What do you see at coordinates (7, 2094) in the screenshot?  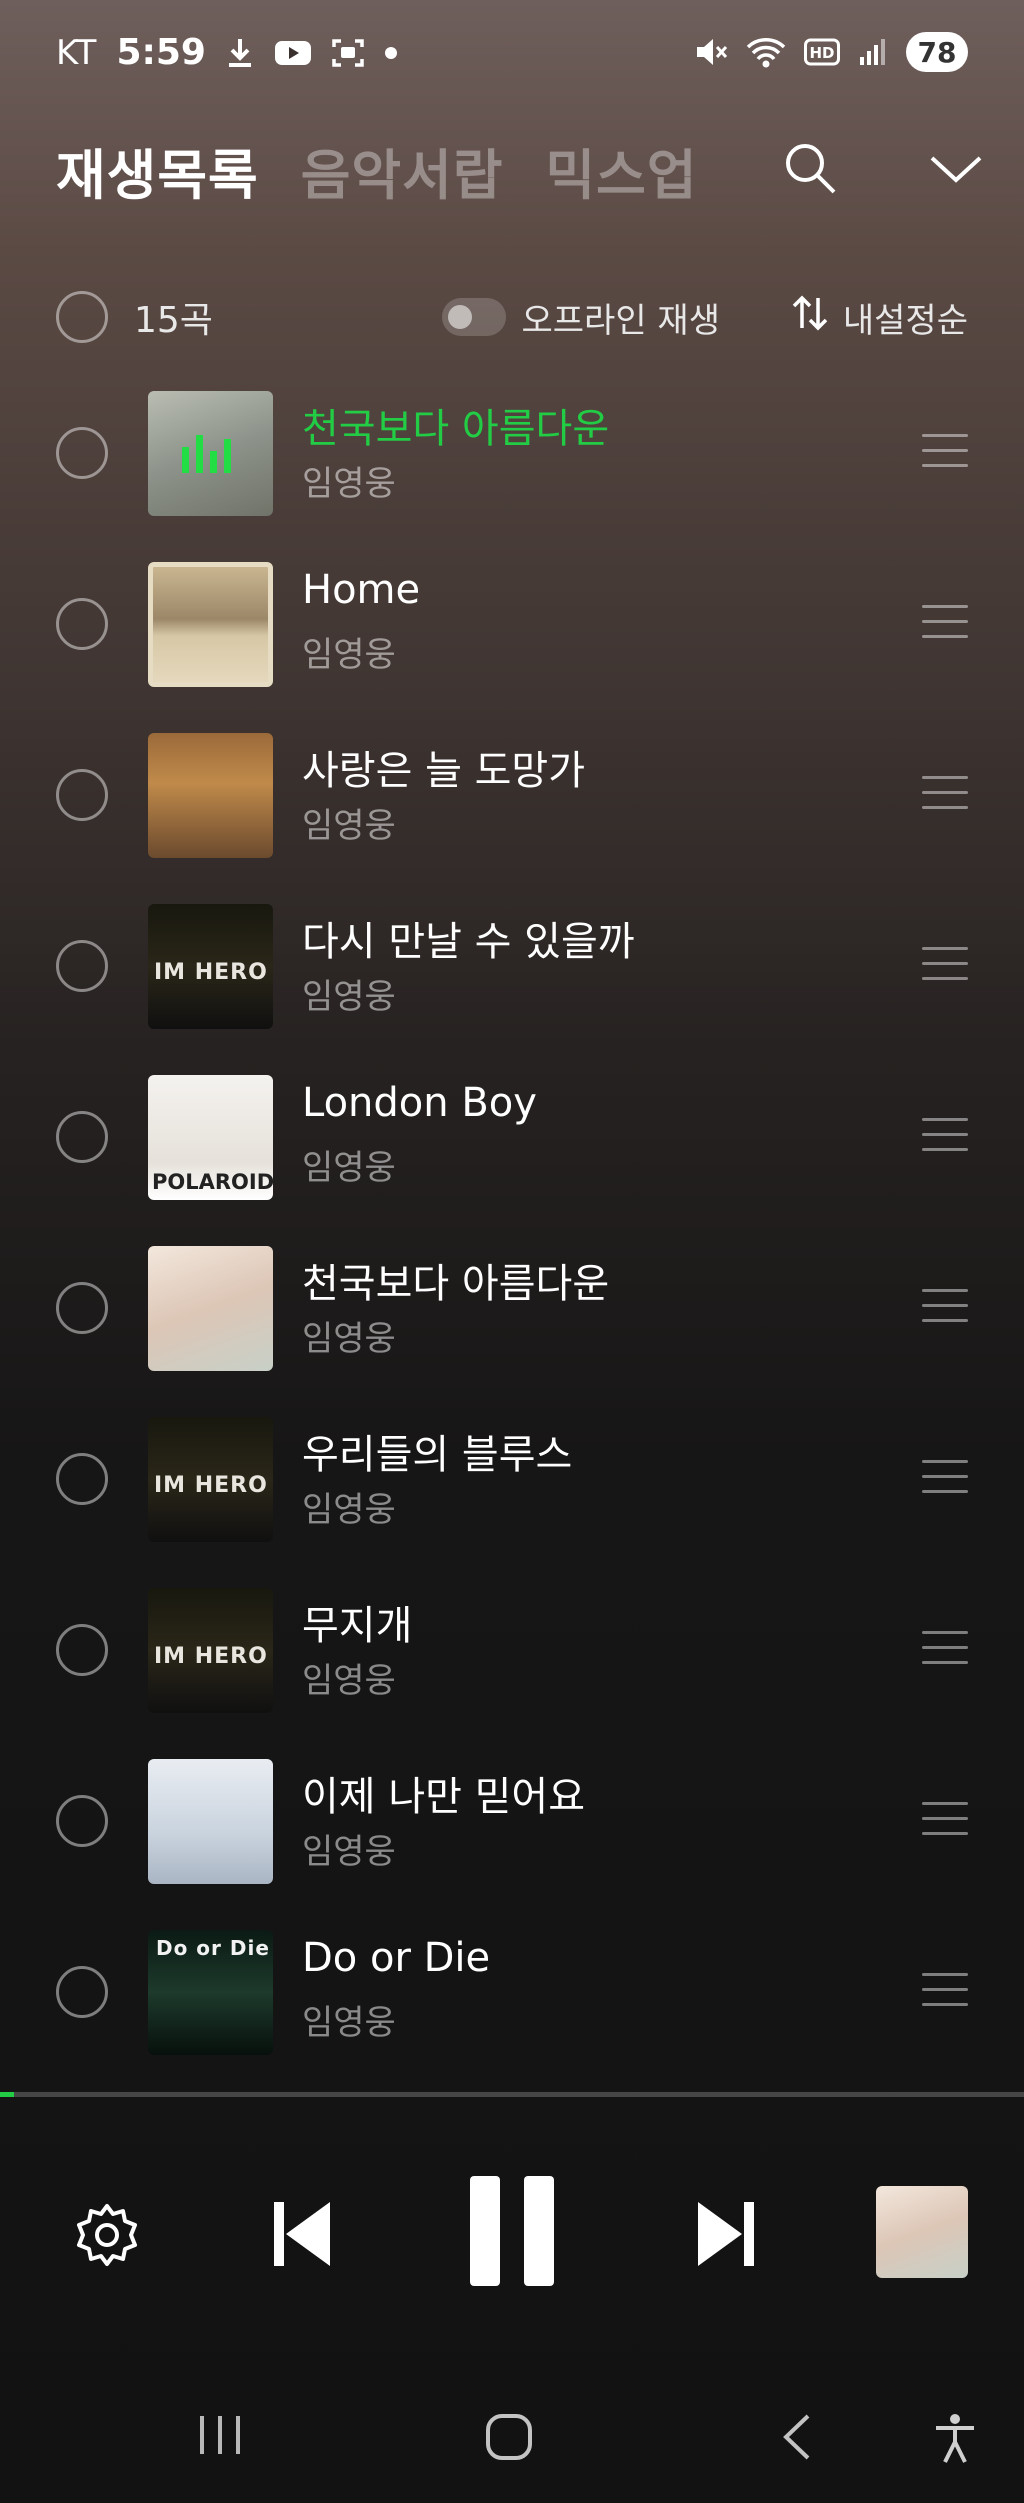 I see `progress-fill` at bounding box center [7, 2094].